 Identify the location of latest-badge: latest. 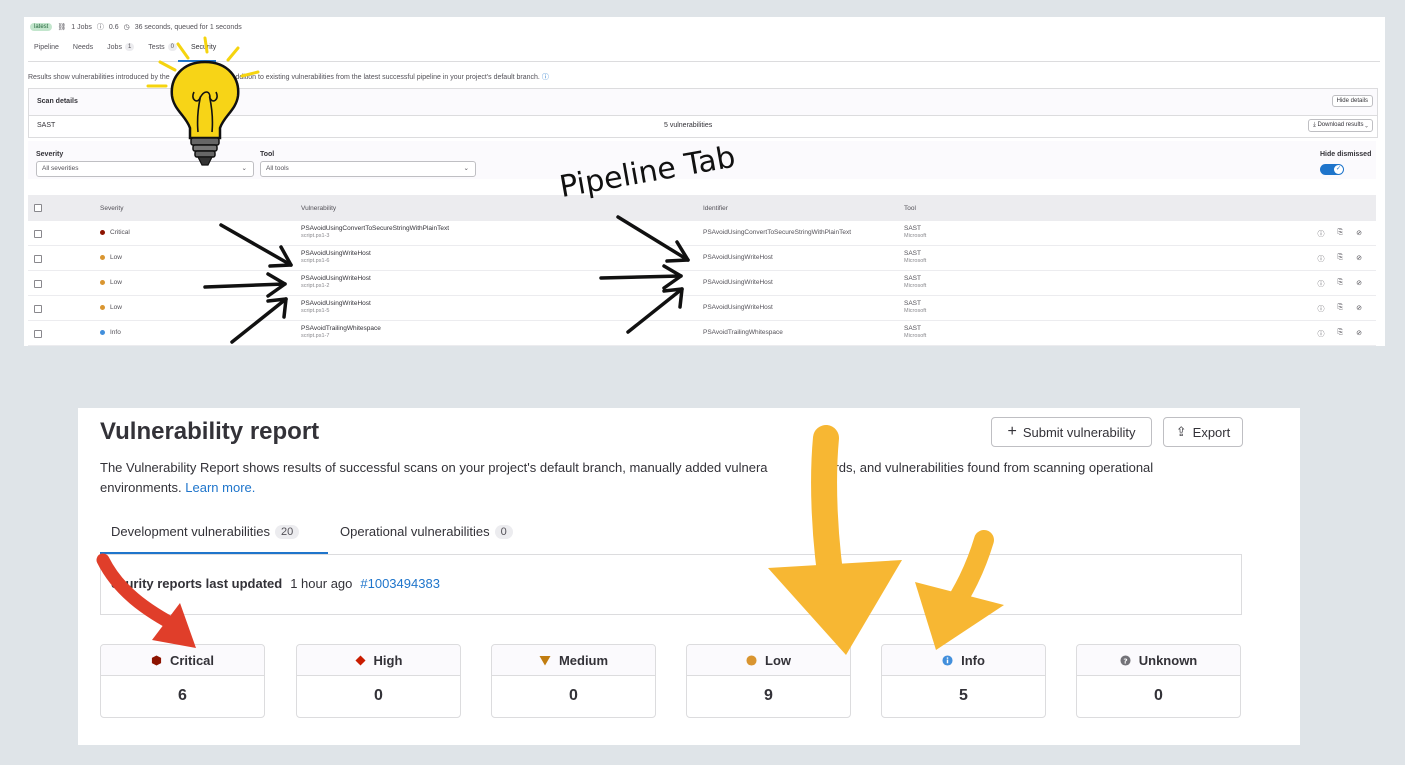
(41, 27).